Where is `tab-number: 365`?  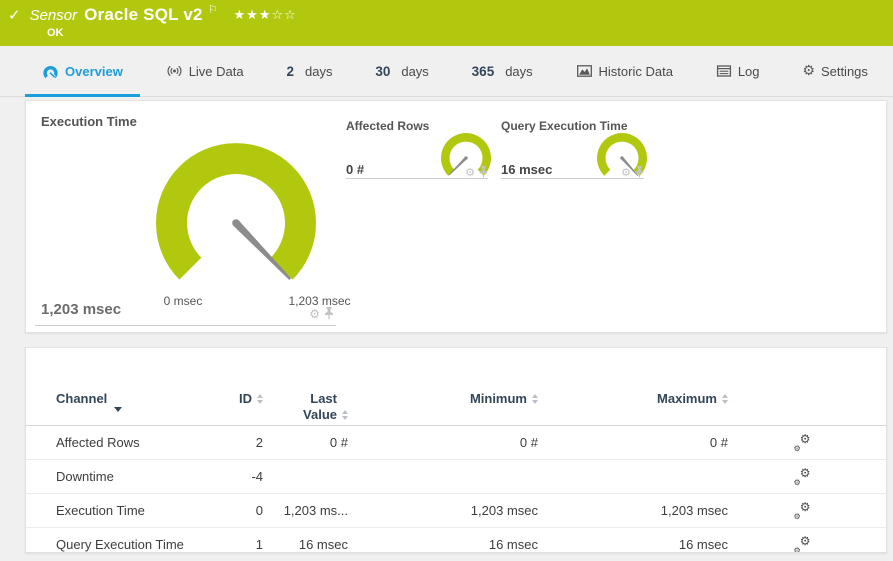
tab-number: 365 is located at coordinates (483, 71).